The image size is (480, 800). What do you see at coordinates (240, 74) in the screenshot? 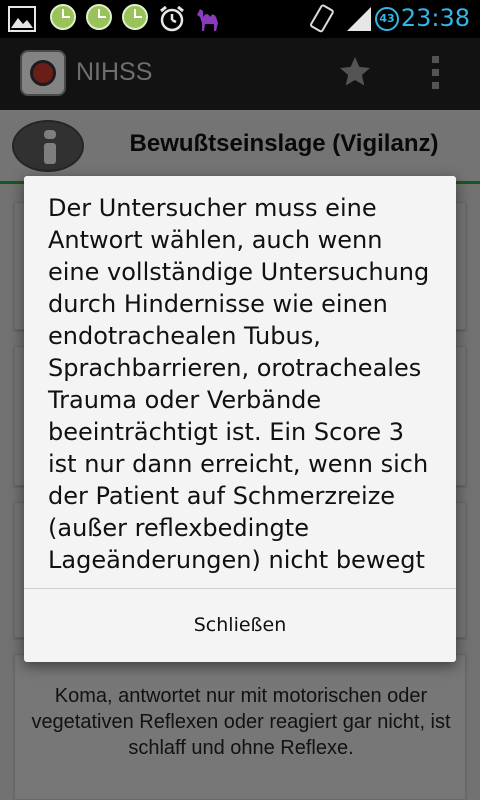
I see `dialog-scrim-top` at bounding box center [240, 74].